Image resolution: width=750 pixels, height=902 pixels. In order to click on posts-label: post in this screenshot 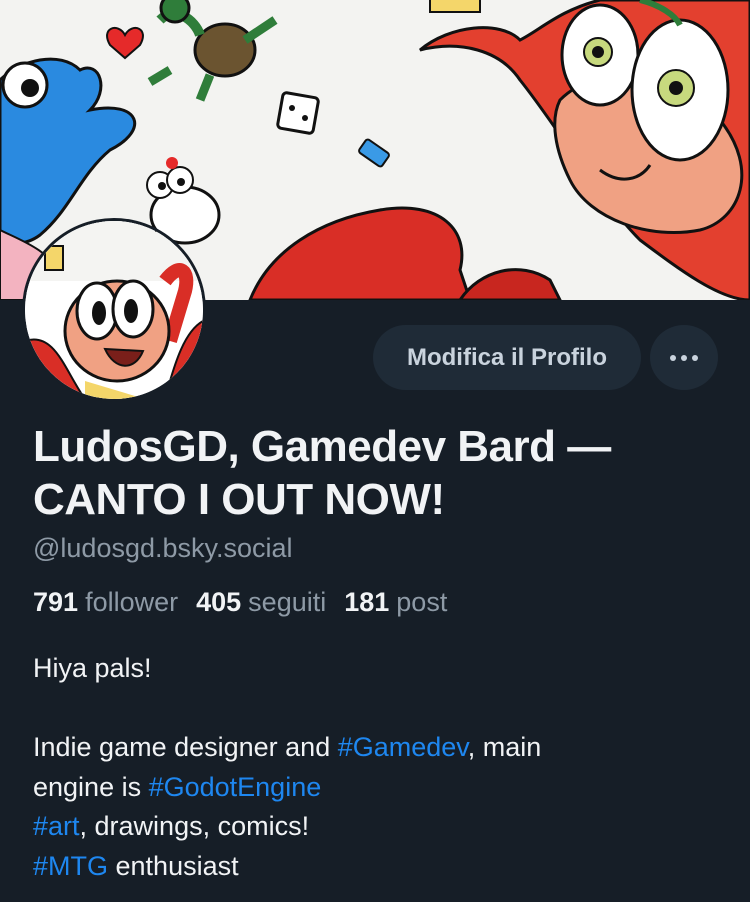, I will do `click(422, 602)`.